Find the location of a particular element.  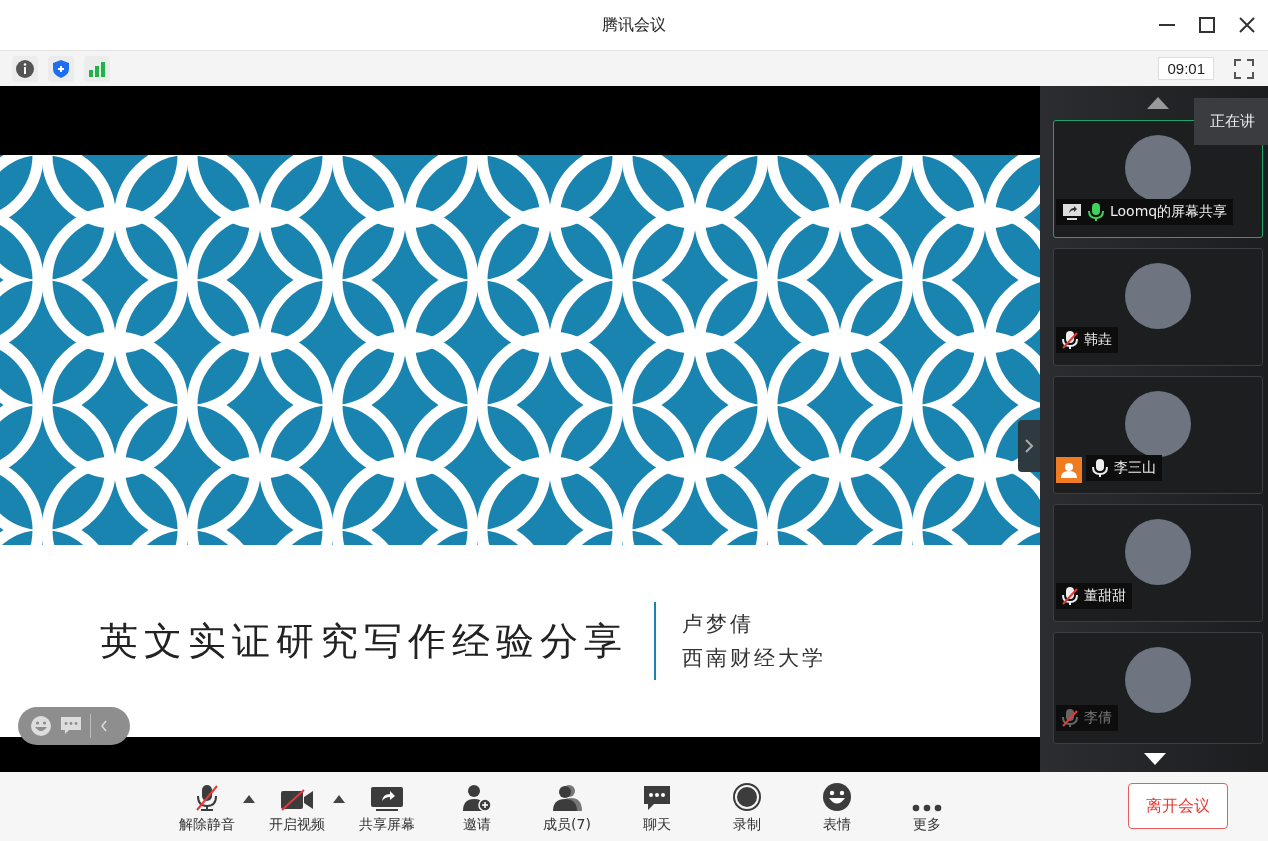

smiley-icon is located at coordinates (837, 796).